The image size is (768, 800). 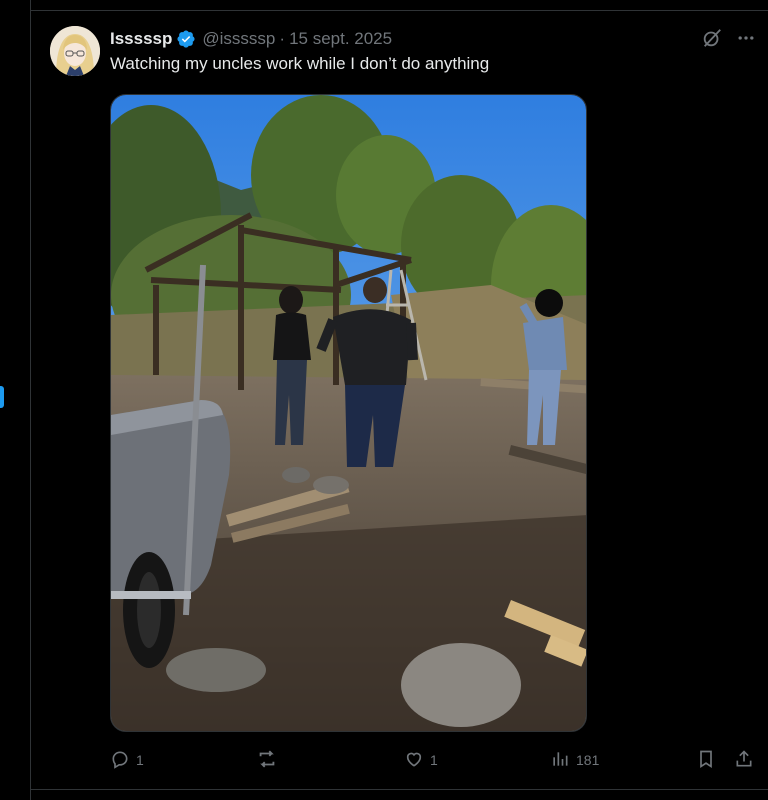 What do you see at coordinates (120, 760) in the screenshot?
I see `reply-icon` at bounding box center [120, 760].